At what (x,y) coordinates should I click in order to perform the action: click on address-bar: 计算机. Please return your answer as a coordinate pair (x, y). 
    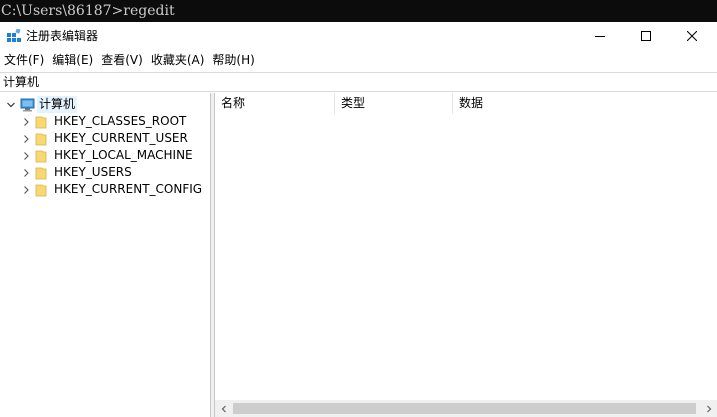
    Looking at the image, I should click on (358, 82).